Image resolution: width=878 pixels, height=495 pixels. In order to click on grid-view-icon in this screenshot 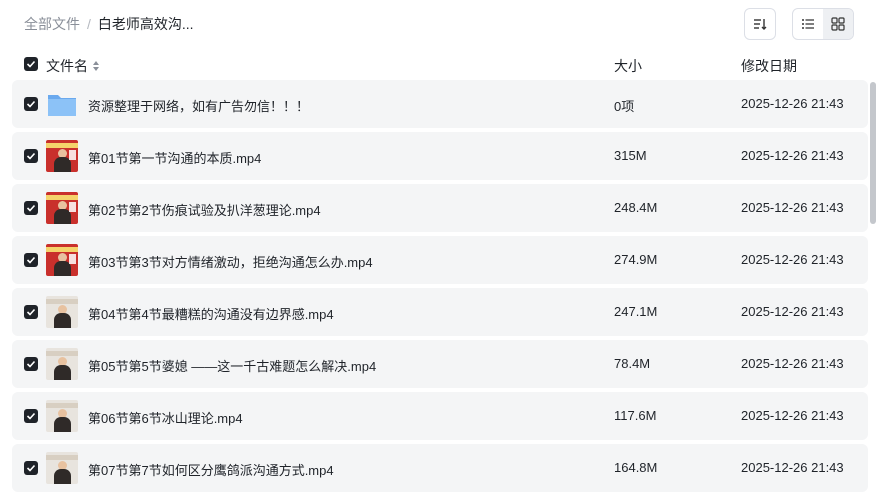, I will do `click(838, 24)`.